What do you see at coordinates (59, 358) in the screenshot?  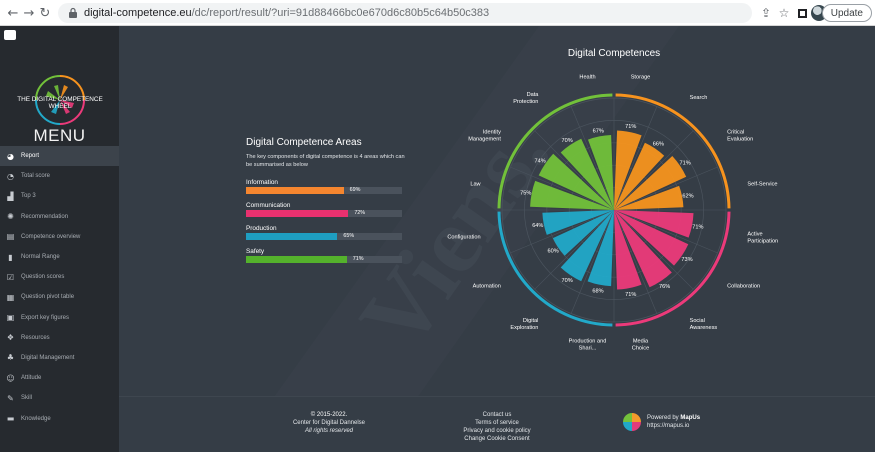 I see `menu-item-digital-management: ♣ Digital Management` at bounding box center [59, 358].